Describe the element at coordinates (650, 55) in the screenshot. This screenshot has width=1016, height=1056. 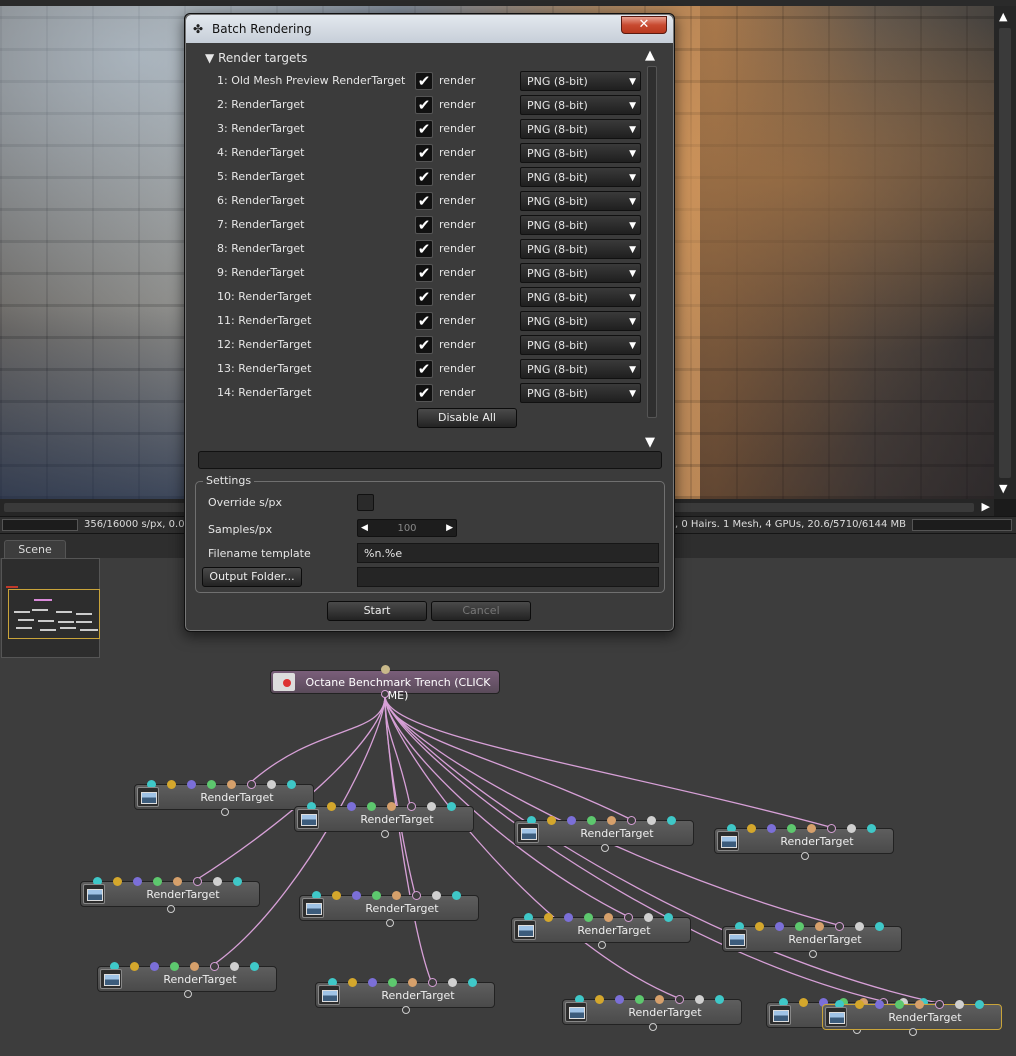
I see `scroll-up-icon: ▲` at that location.